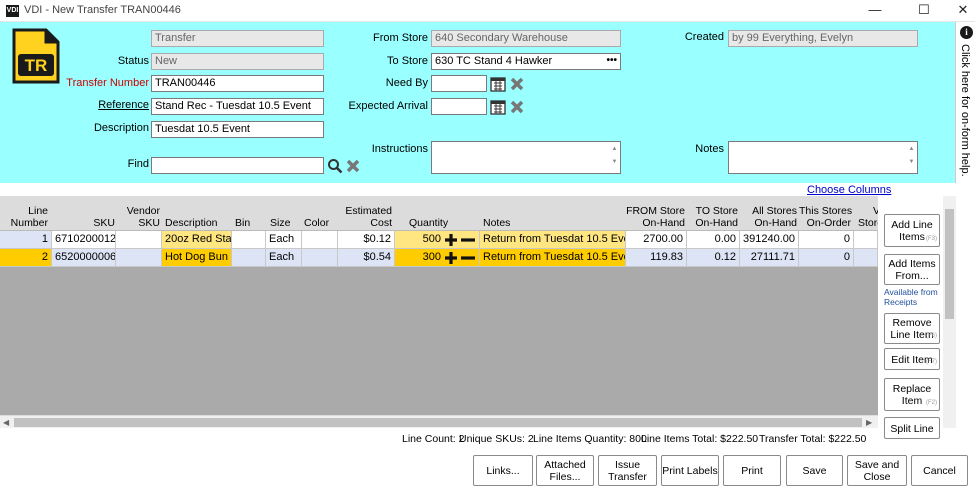 Image resolution: width=975 pixels, height=491 pixels. I want to click on search-icon, so click(335, 166).